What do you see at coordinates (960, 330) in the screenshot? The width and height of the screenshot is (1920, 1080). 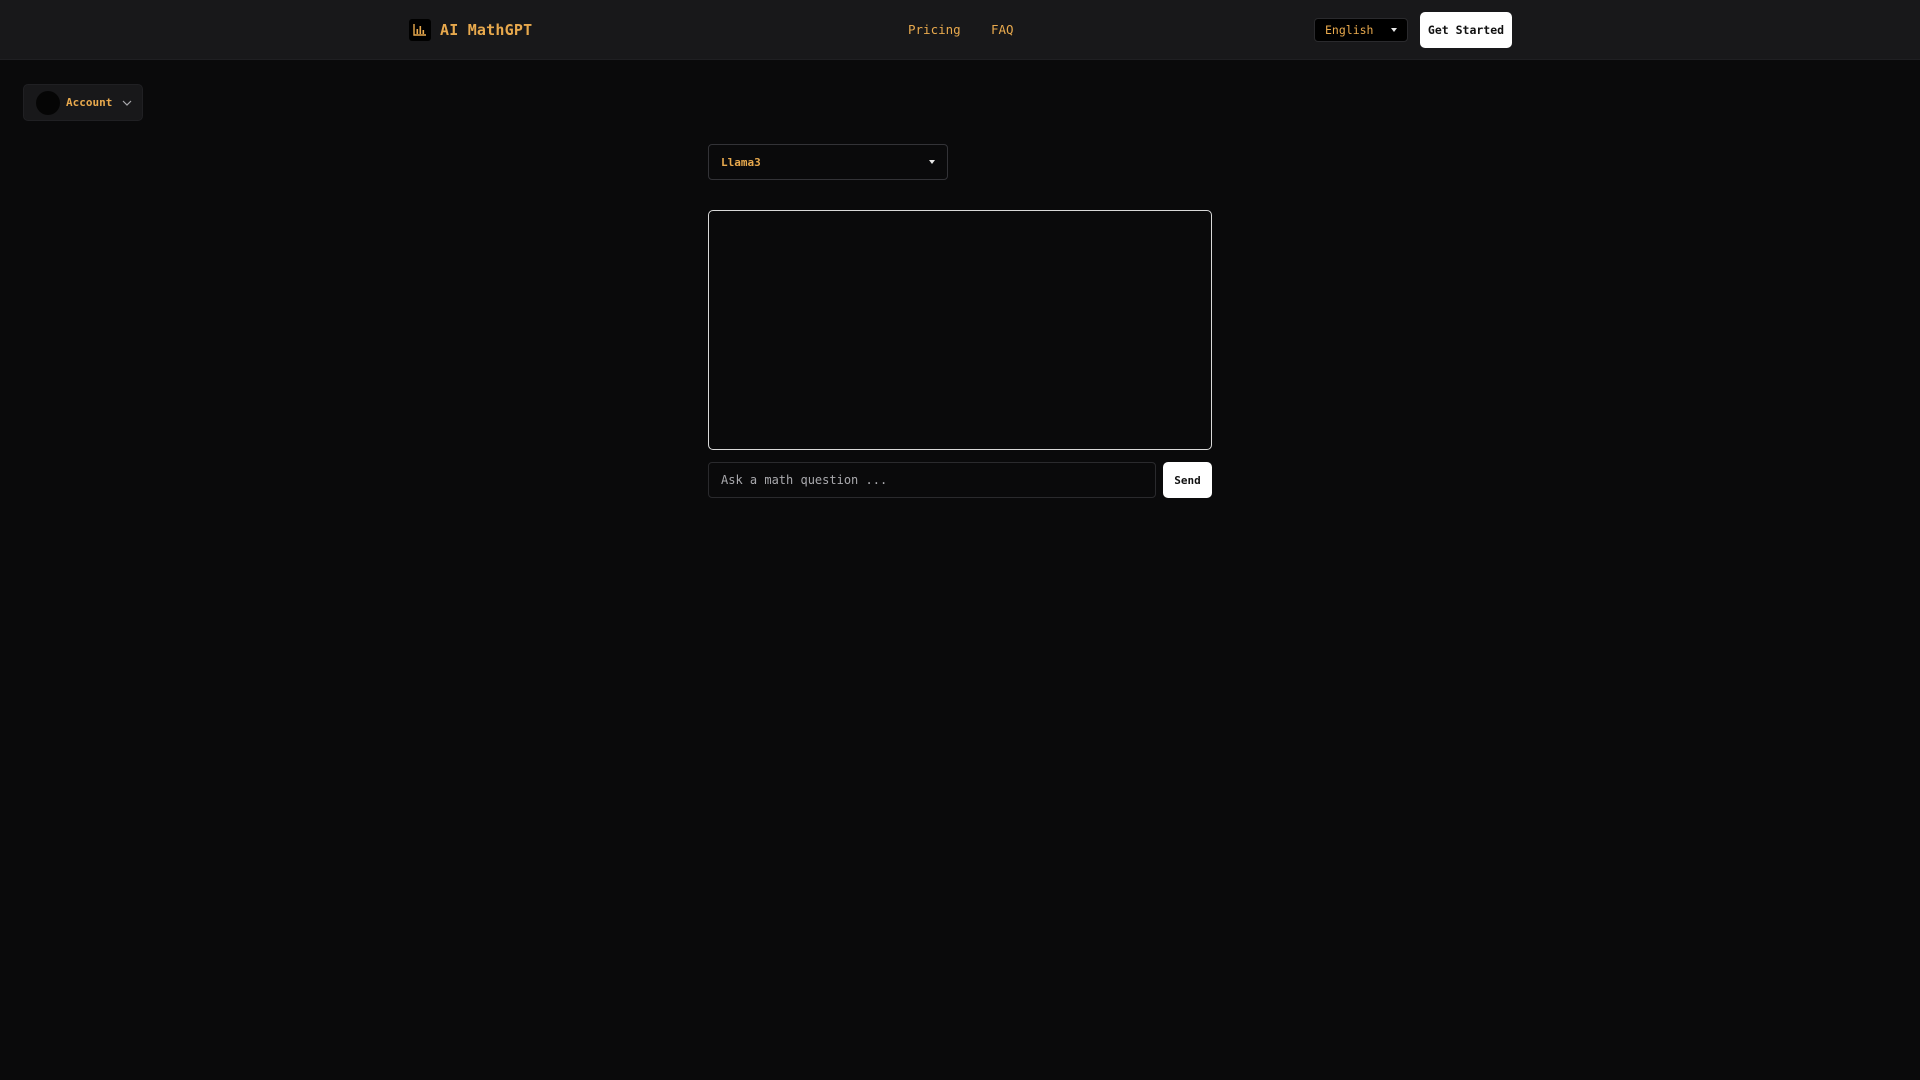 I see `chat-output-area` at bounding box center [960, 330].